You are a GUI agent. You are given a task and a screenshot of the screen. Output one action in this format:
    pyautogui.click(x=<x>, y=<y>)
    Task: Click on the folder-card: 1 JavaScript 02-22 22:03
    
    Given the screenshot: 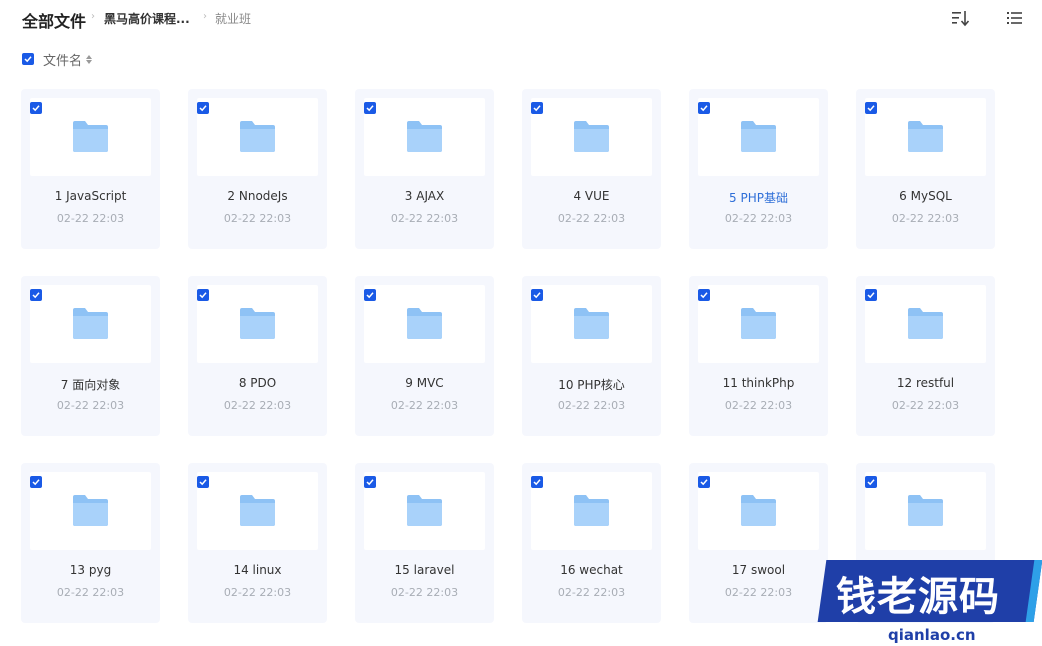 What is the action you would take?
    pyautogui.click(x=90, y=169)
    